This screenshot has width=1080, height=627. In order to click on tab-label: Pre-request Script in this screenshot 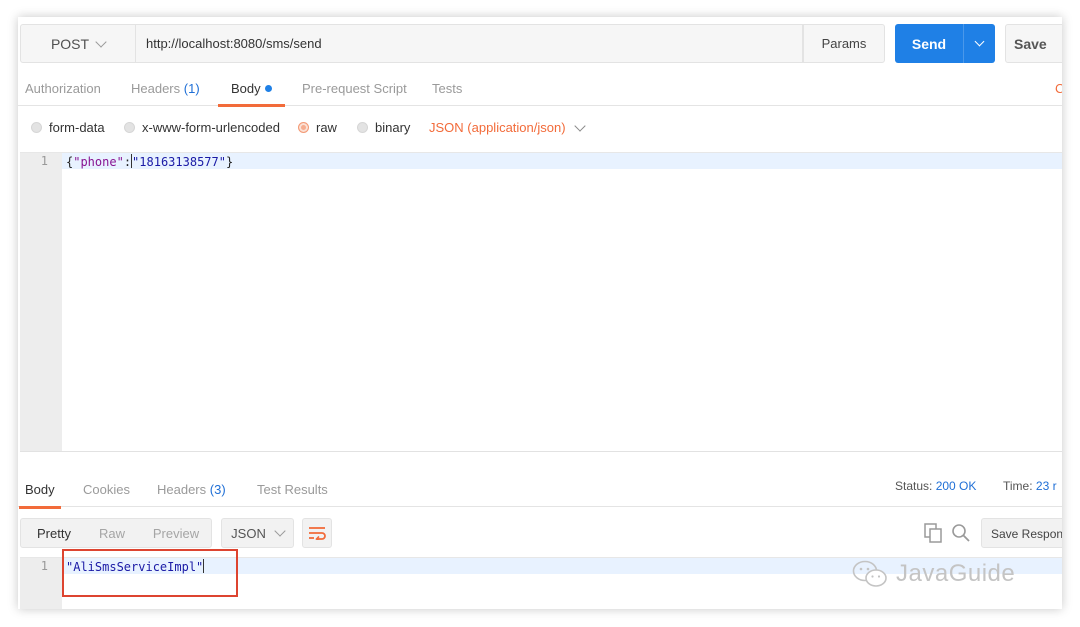, I will do `click(354, 88)`.